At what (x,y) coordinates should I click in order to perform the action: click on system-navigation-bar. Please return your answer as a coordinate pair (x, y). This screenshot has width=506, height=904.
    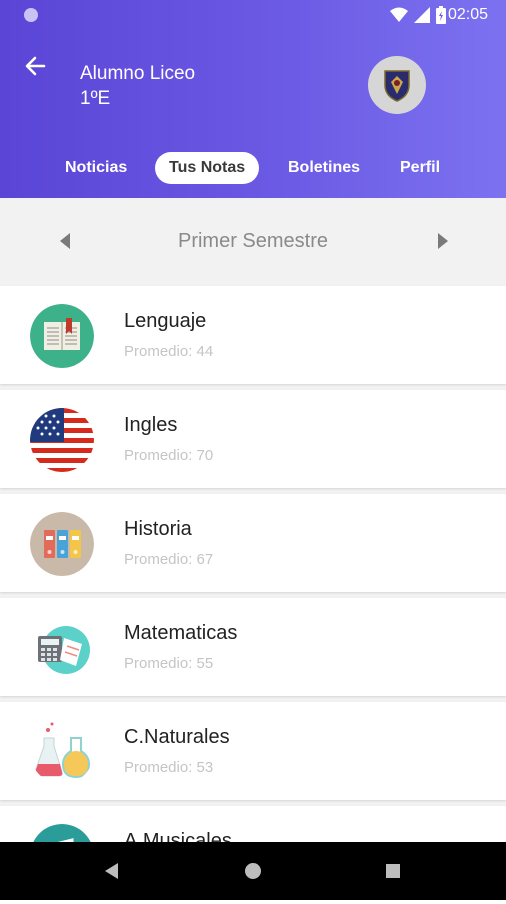
    Looking at the image, I should click on (253, 871).